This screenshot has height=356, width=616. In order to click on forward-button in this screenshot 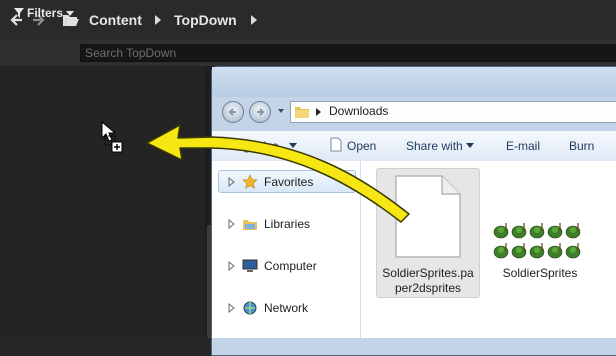, I will do `click(260, 112)`.